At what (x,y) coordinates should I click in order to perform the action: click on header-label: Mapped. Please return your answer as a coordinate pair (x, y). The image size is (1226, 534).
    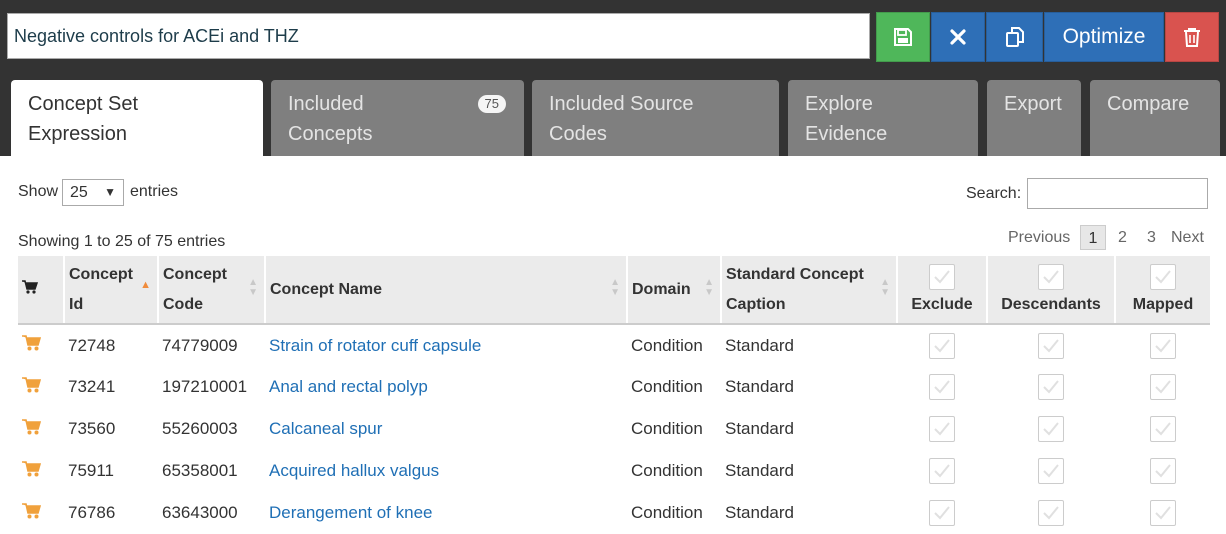
    Looking at the image, I should click on (1163, 304).